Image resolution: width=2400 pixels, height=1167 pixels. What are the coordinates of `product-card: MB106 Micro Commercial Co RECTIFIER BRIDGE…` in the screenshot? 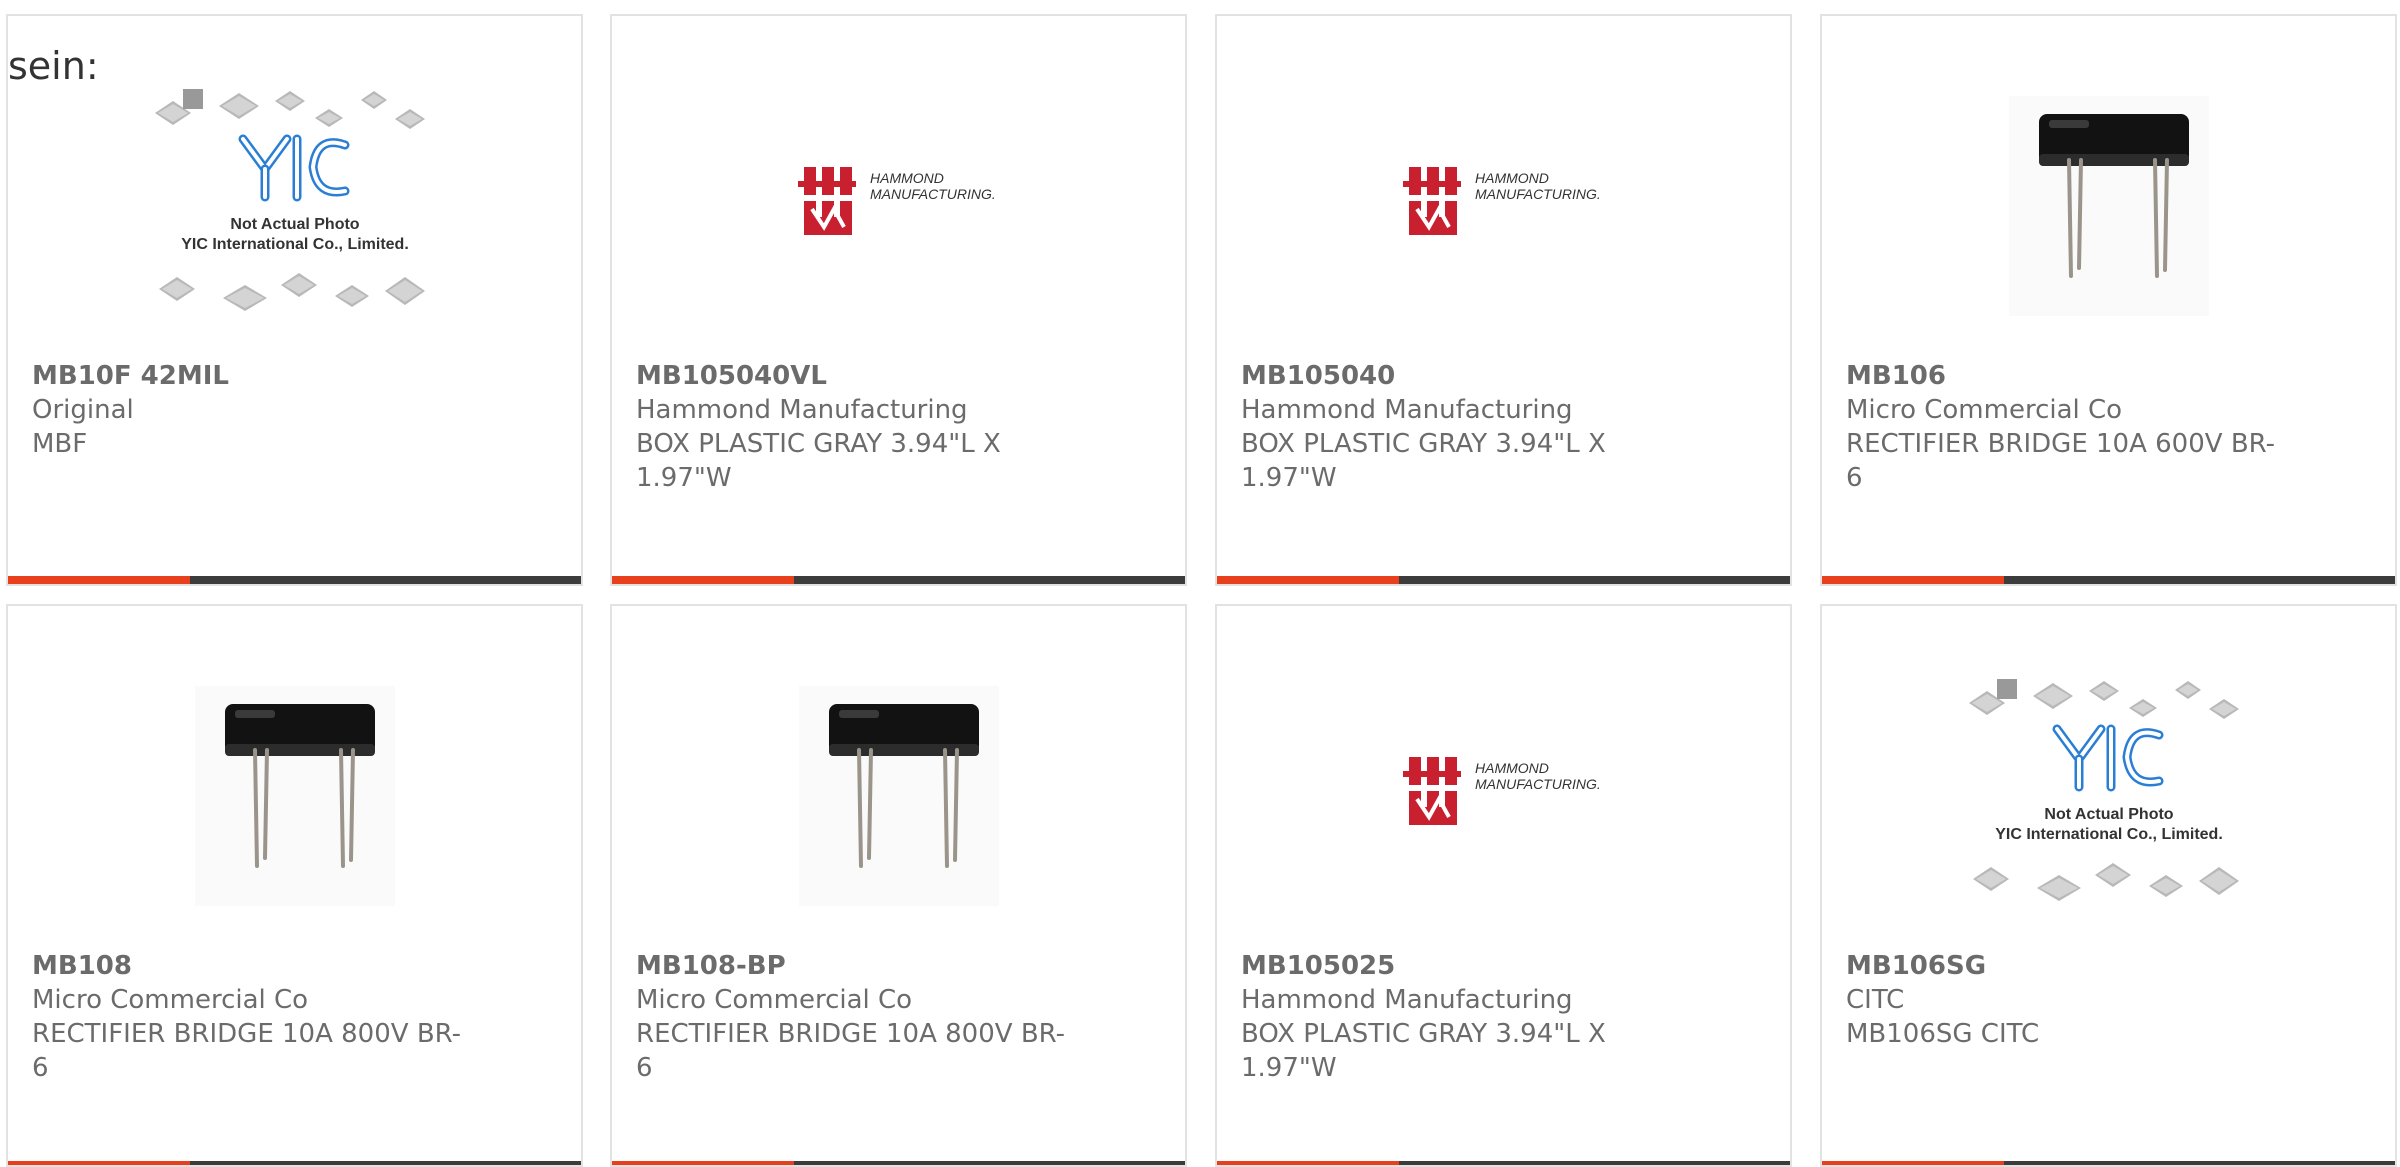 It's located at (2108, 300).